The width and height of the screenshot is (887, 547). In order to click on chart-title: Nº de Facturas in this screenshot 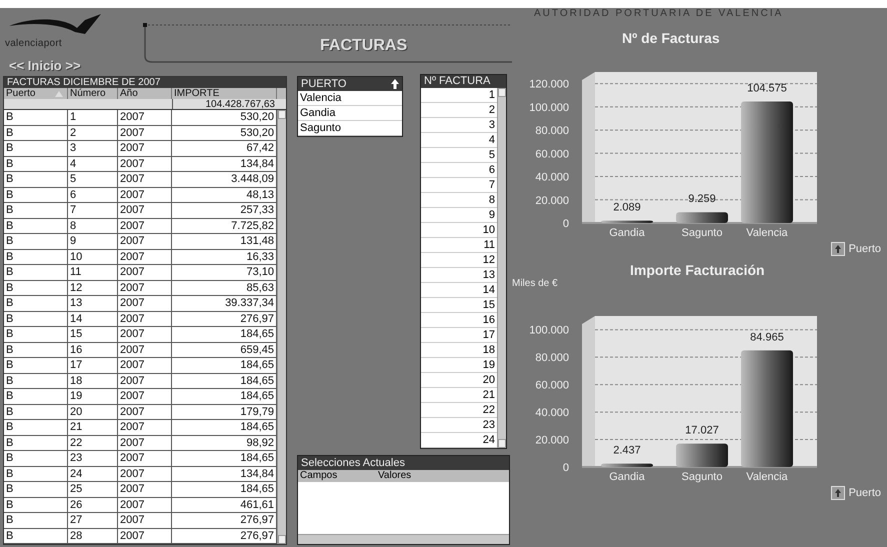, I will do `click(671, 38)`.